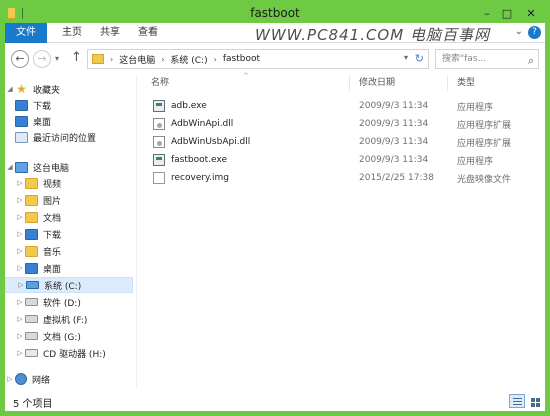 The width and height of the screenshot is (550, 416). I want to click on file-type: 应用程序, so click(475, 161).